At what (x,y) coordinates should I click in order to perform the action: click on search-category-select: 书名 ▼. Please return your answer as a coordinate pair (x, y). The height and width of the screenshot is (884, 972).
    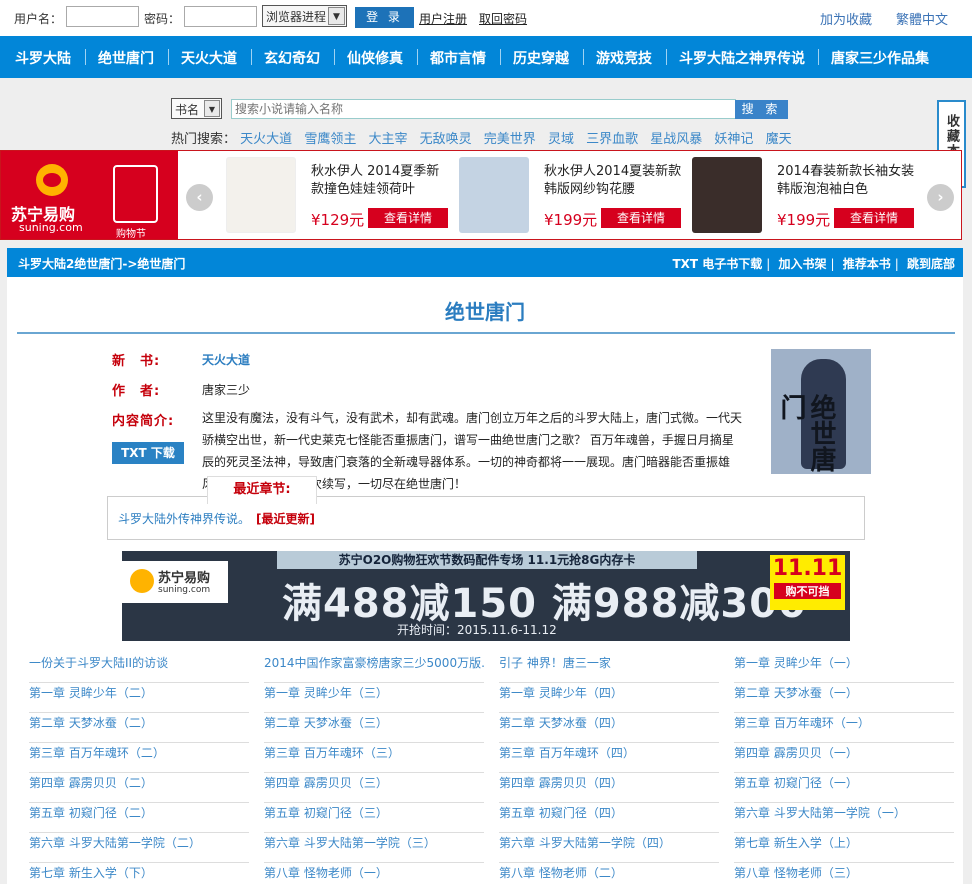
    Looking at the image, I should click on (196, 108).